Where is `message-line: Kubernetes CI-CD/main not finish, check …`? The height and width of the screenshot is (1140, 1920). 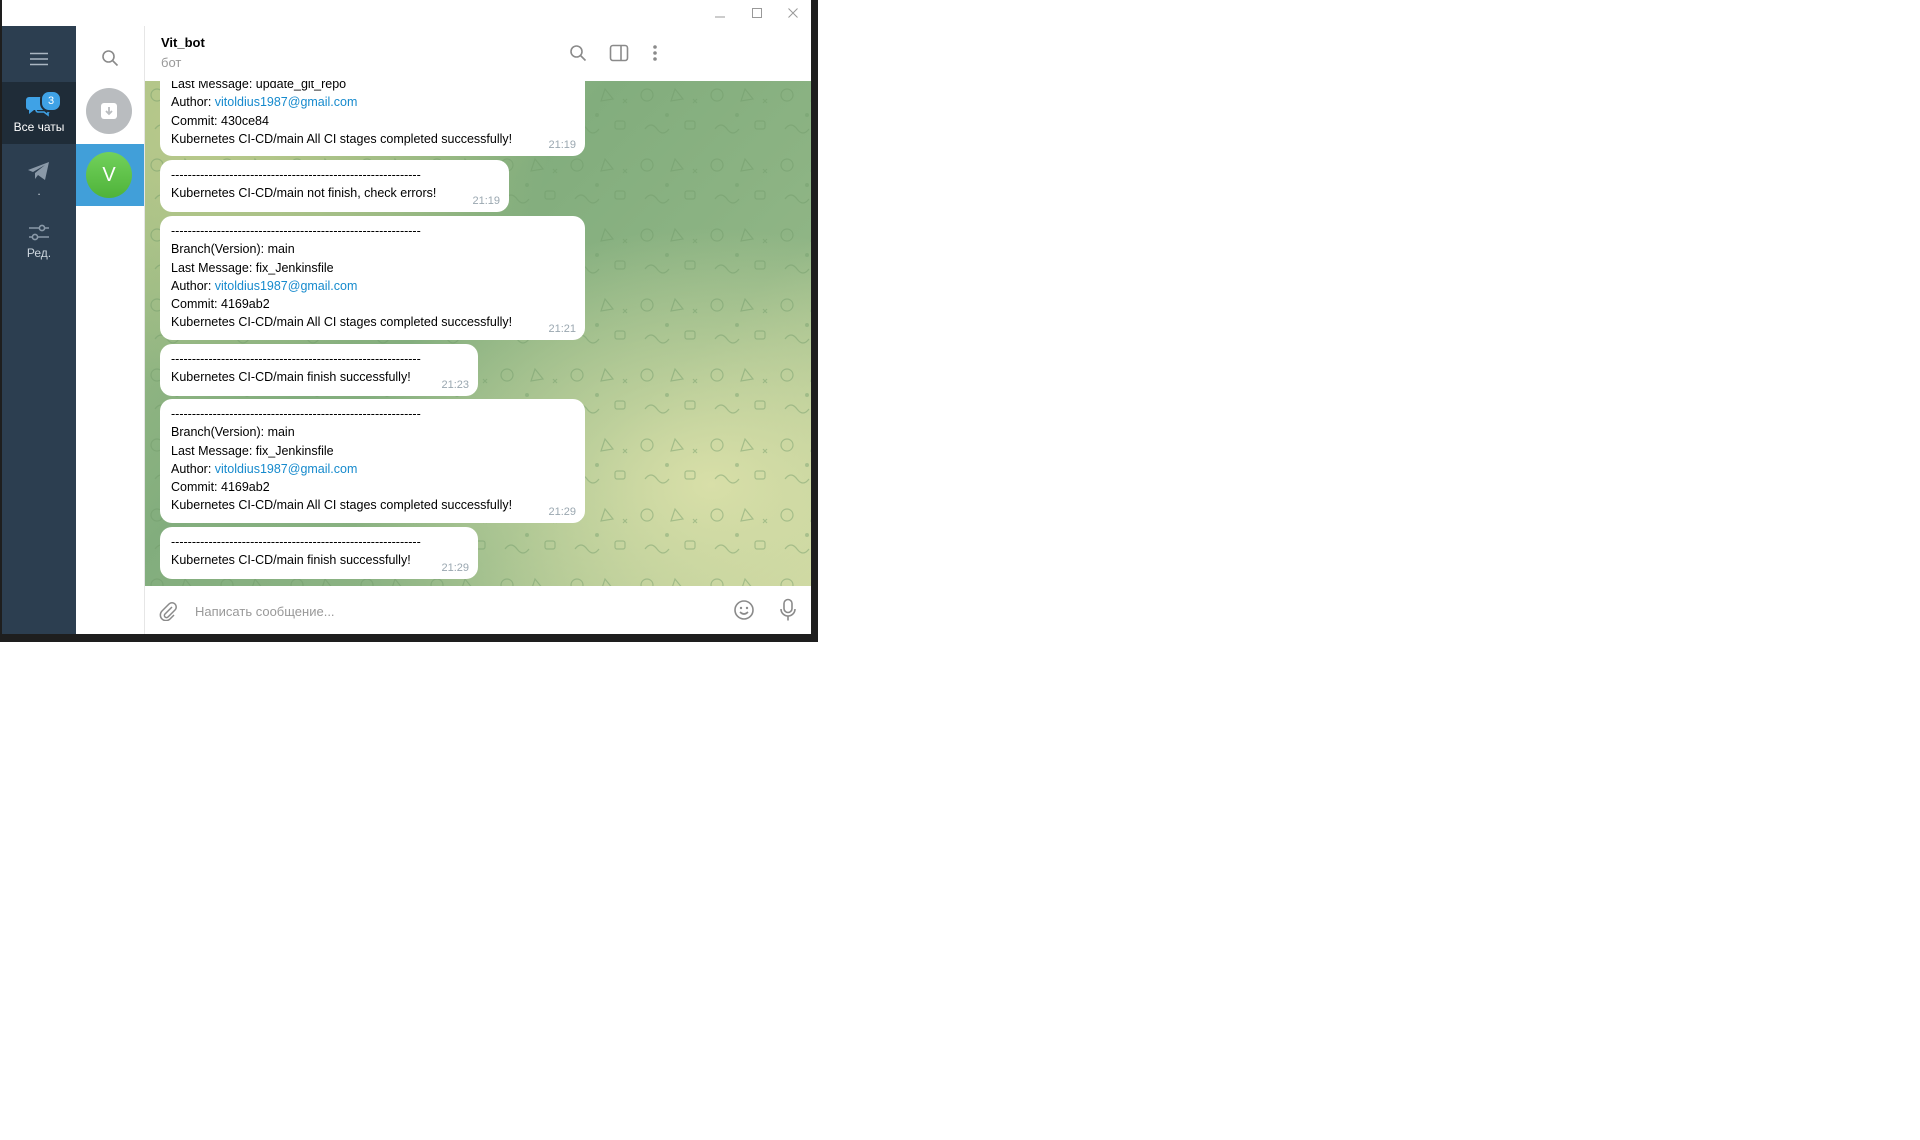 message-line: Kubernetes CI-CD/main not finish, check … is located at coordinates (304, 193).